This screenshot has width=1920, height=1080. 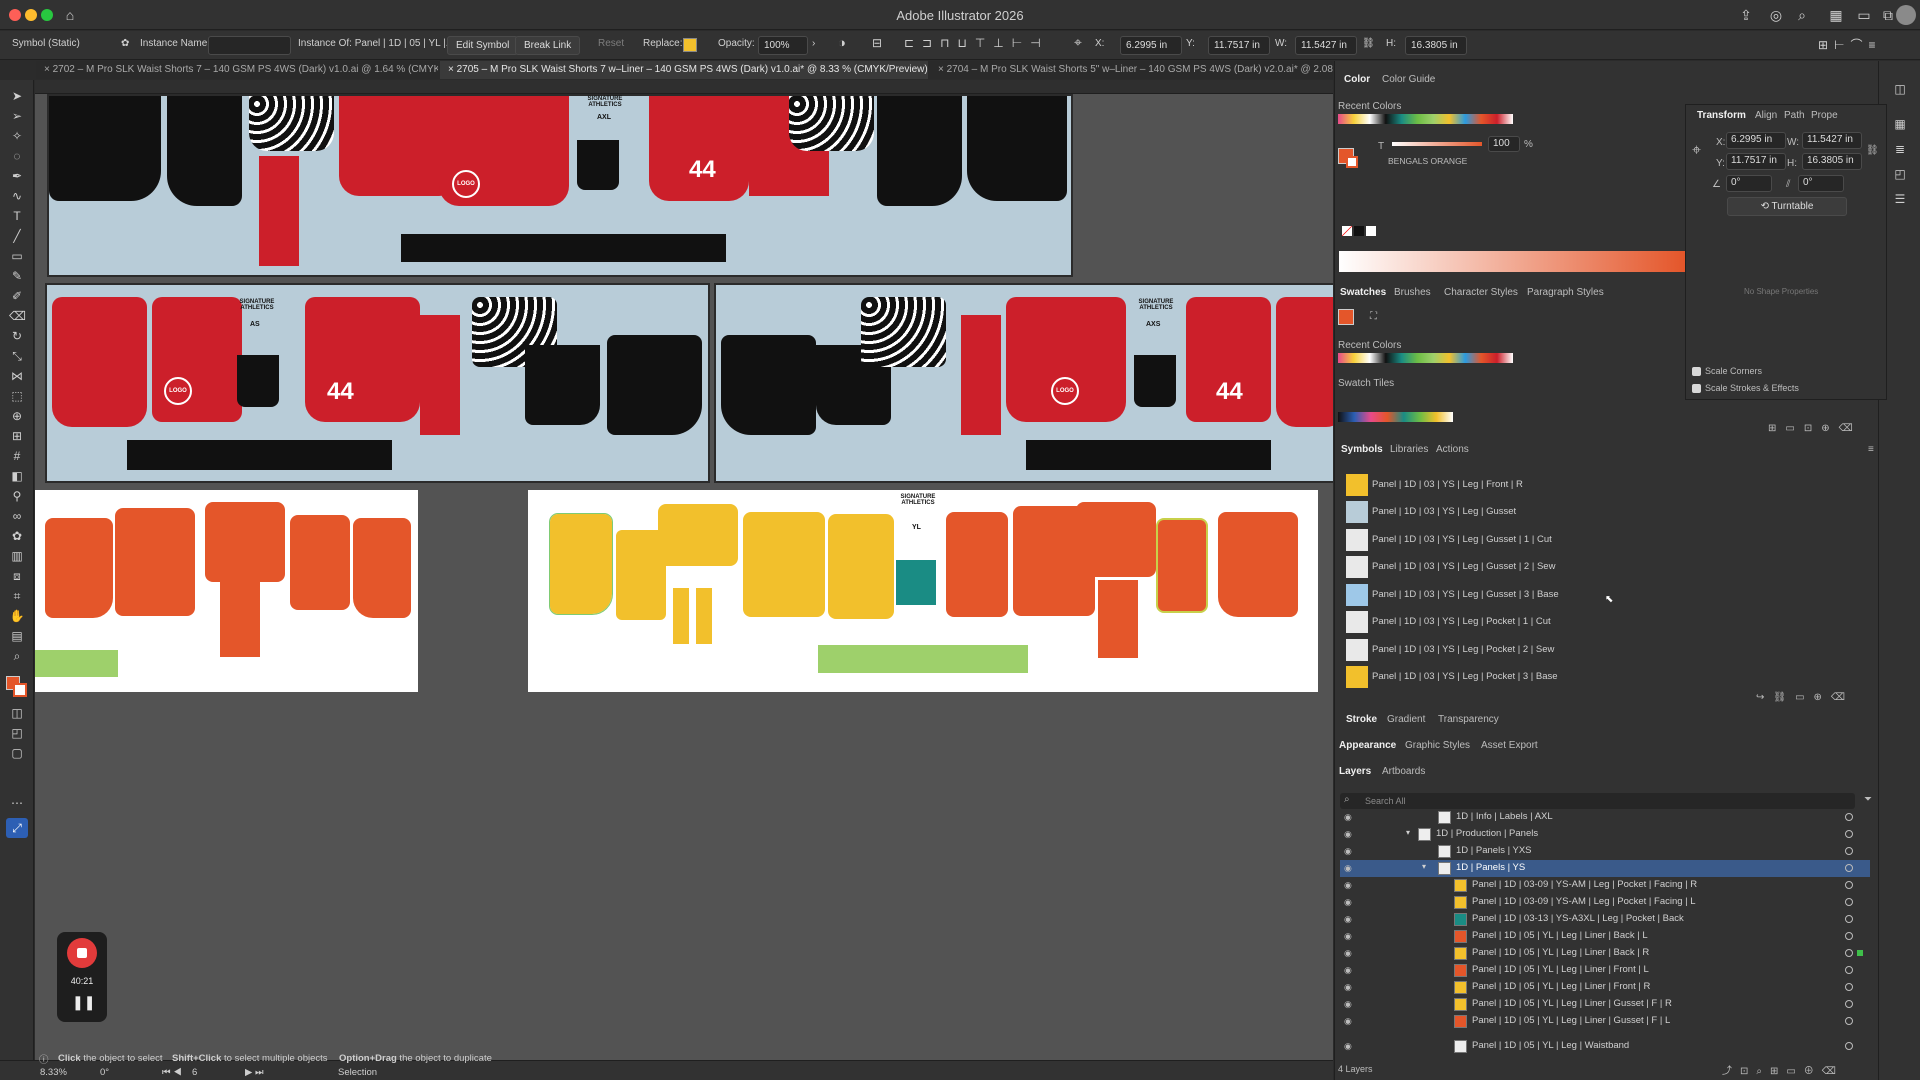 I want to click on workspace-icon: ▦, so click(x=1836, y=15).